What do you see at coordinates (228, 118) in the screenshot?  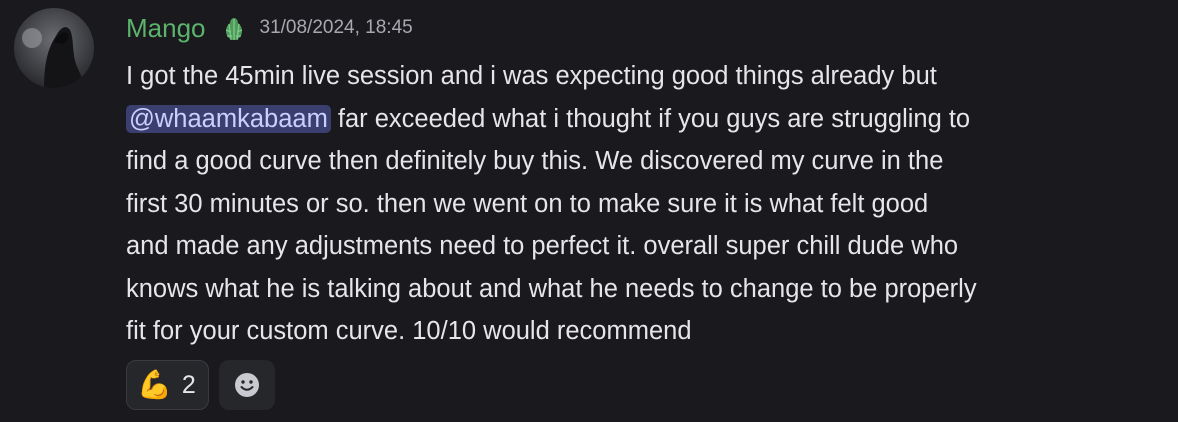 I see `user-mention: @whaamkabaam` at bounding box center [228, 118].